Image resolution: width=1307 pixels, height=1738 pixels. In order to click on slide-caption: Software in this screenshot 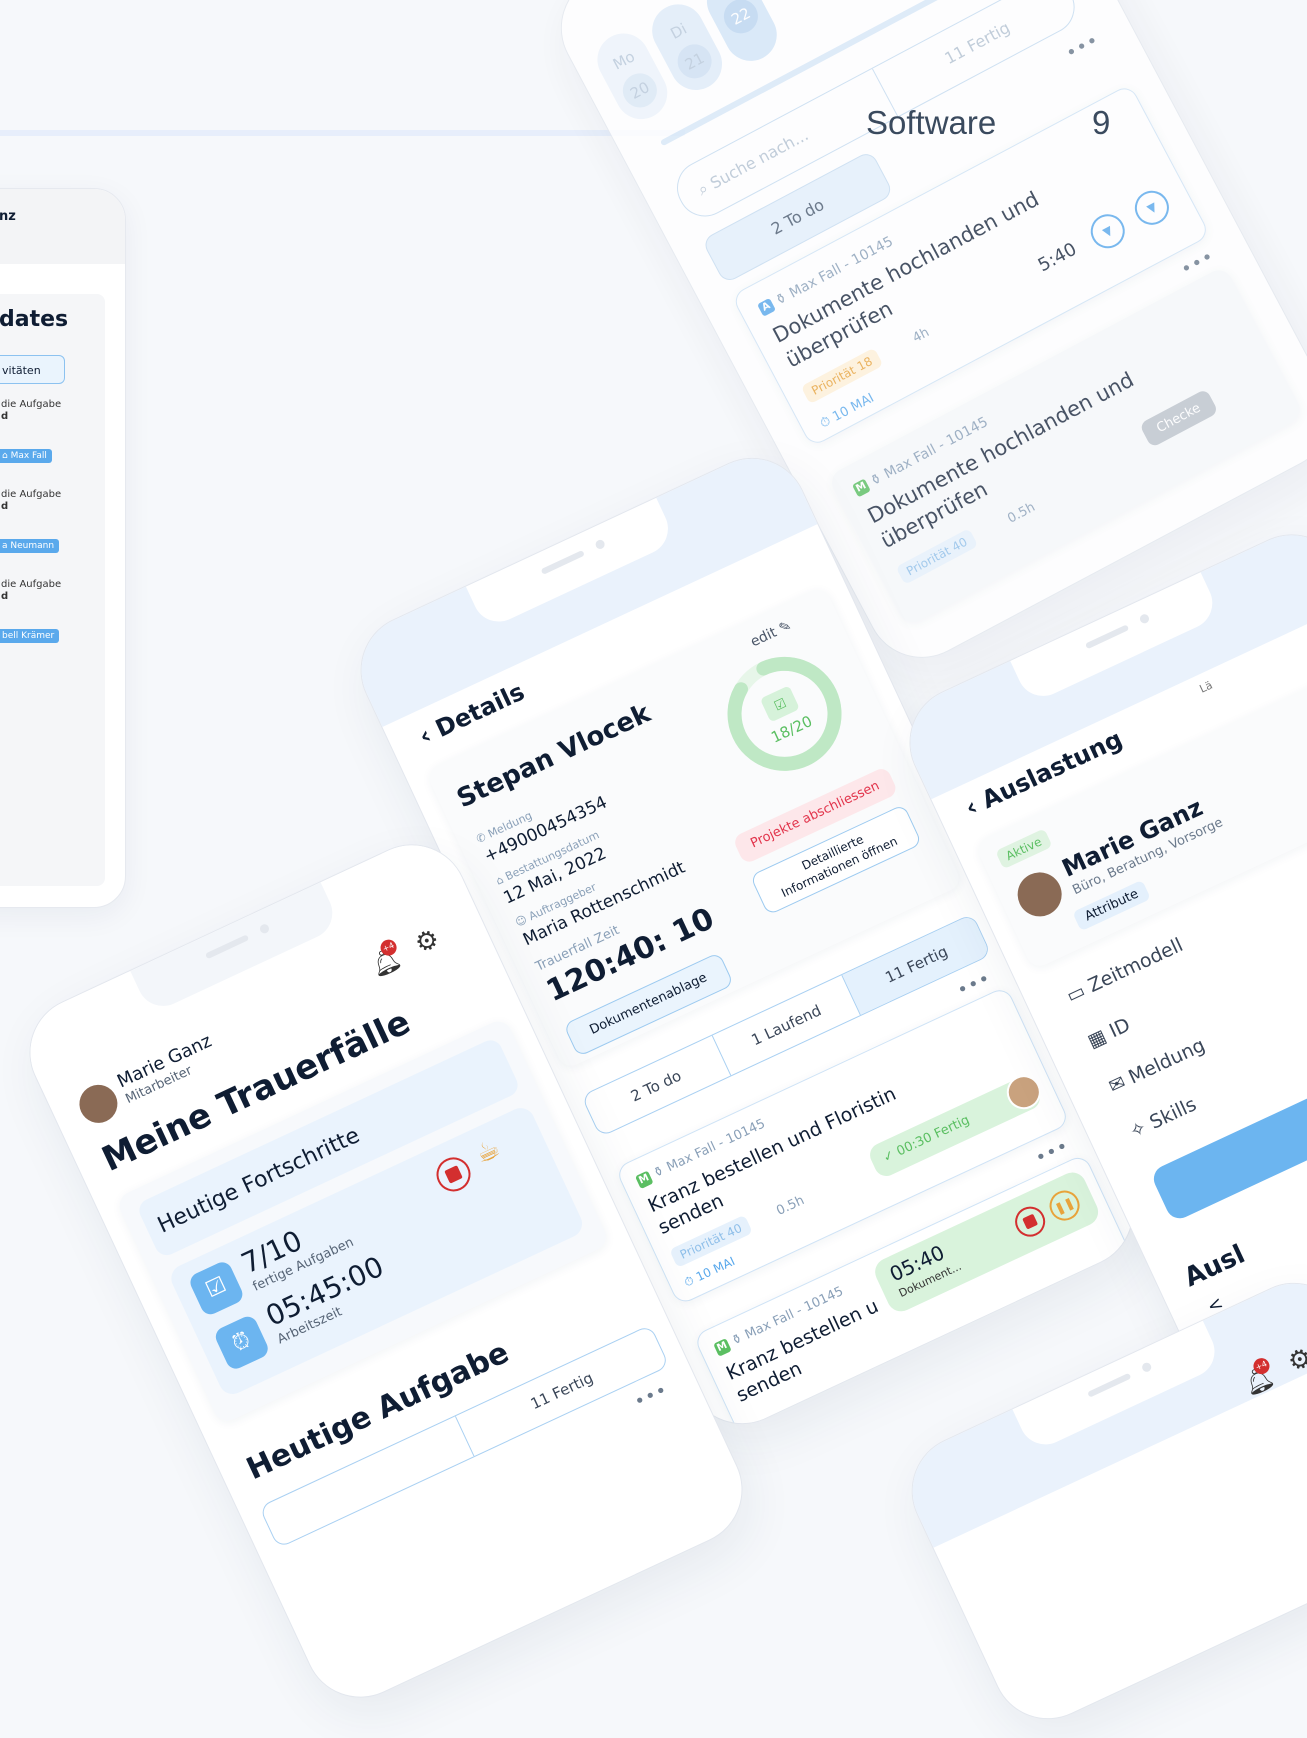, I will do `click(931, 122)`.